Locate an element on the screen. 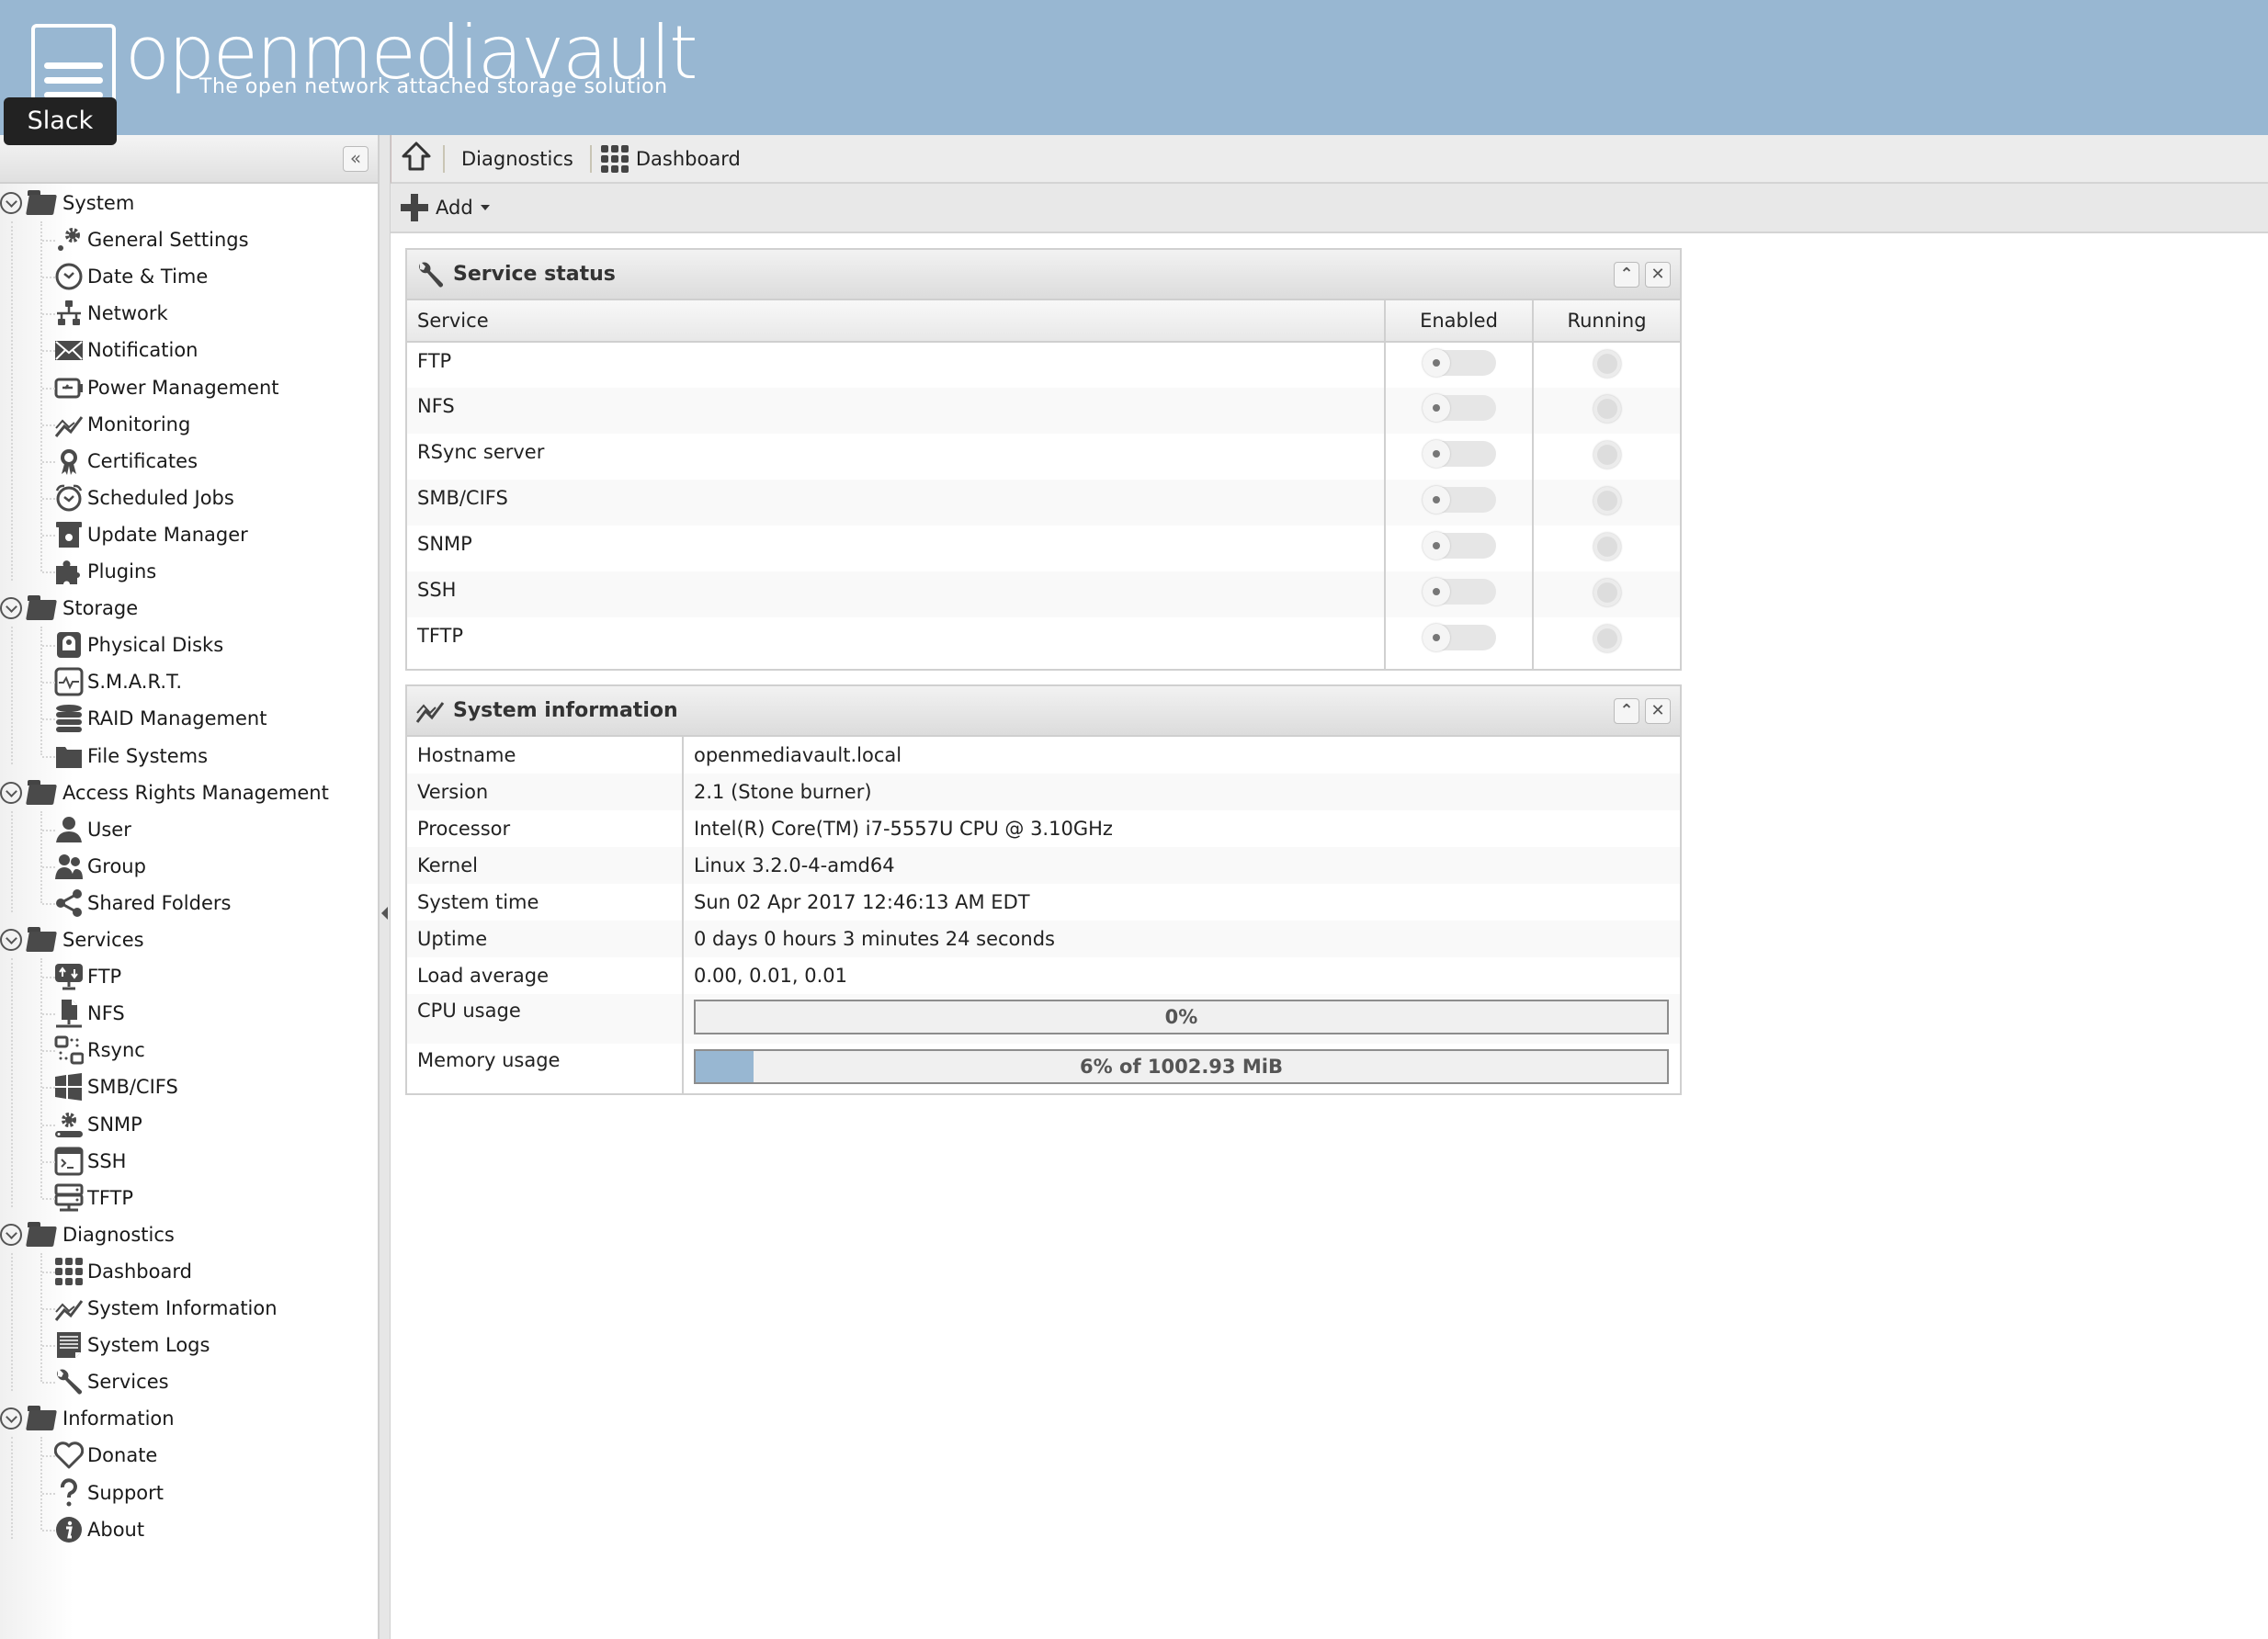 The width and height of the screenshot is (2268, 1639). sidebar-group-label: Storage is located at coordinates (101, 608).